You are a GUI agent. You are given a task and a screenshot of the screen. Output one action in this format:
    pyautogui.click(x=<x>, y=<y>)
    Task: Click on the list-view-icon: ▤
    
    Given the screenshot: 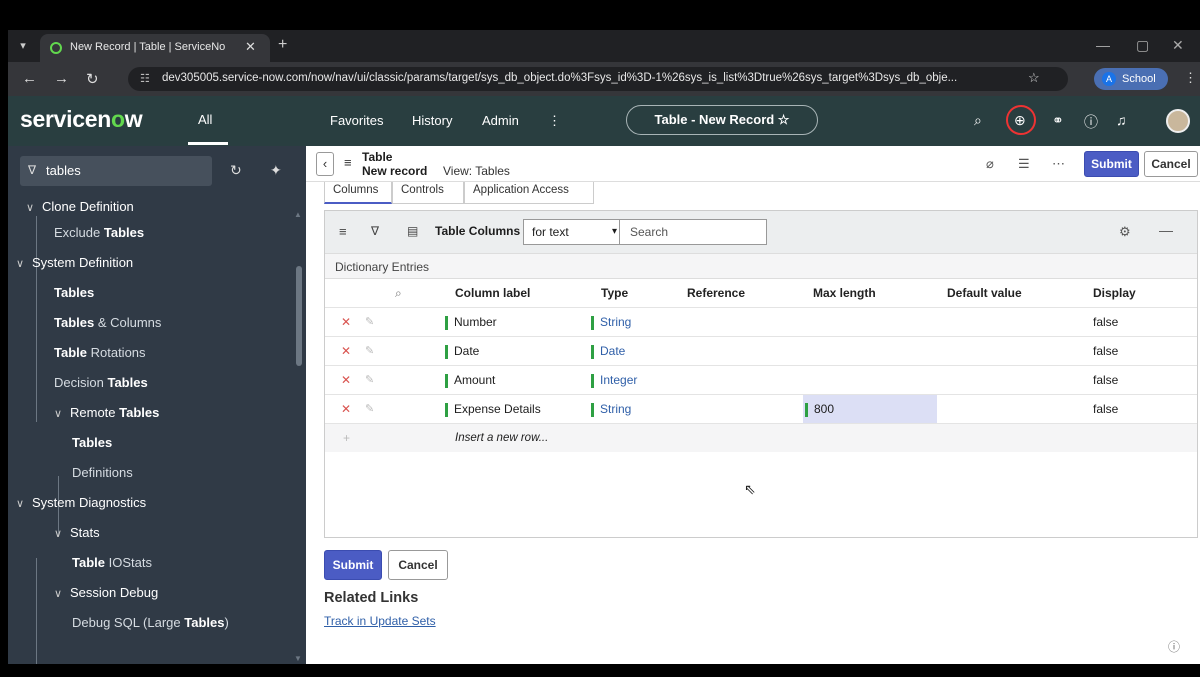 What is the action you would take?
    pyautogui.click(x=412, y=231)
    